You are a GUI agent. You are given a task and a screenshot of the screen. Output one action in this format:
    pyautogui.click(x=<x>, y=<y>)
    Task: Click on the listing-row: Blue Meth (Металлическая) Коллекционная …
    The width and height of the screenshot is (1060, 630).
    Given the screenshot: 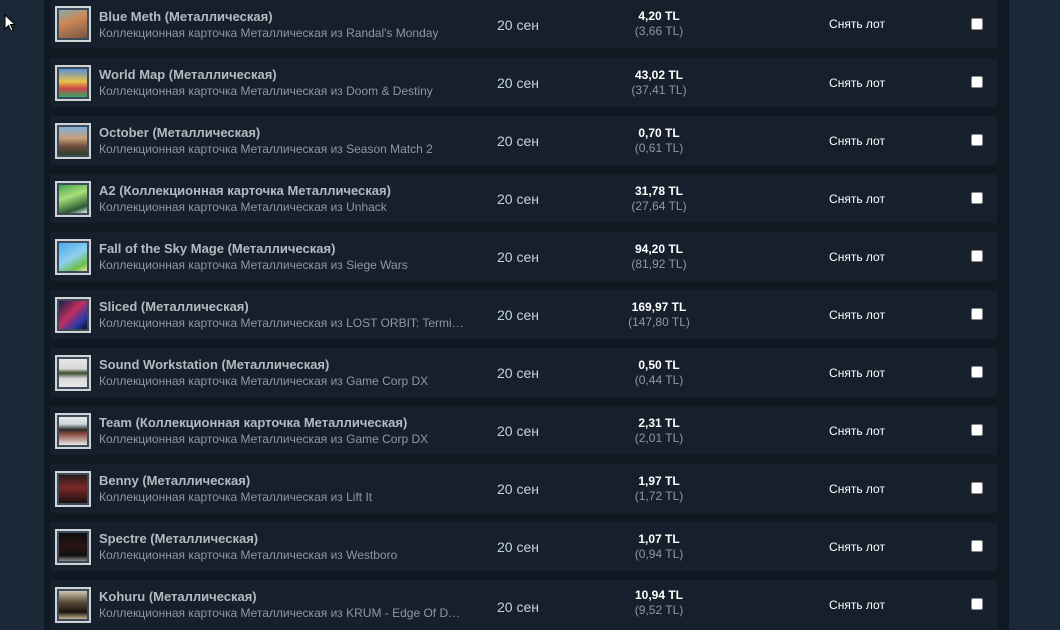 What is the action you would take?
    pyautogui.click(x=523, y=24)
    